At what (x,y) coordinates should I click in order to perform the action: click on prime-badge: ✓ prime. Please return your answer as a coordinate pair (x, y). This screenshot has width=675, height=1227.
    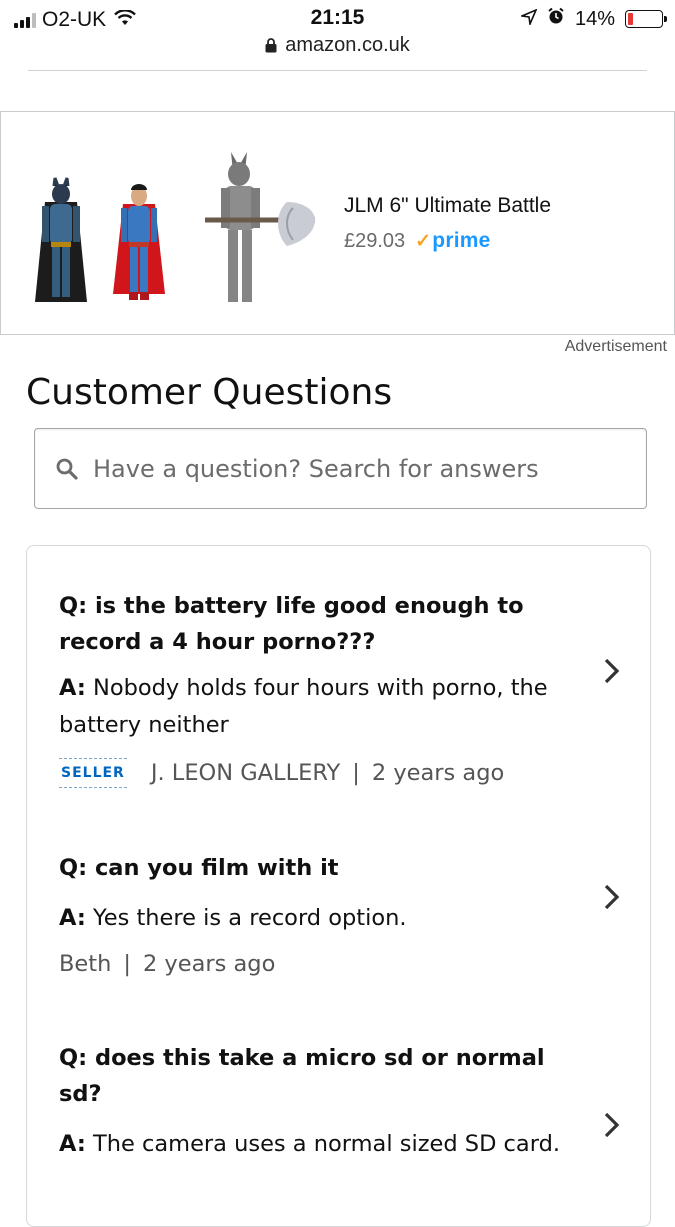
    Looking at the image, I should click on (452, 241).